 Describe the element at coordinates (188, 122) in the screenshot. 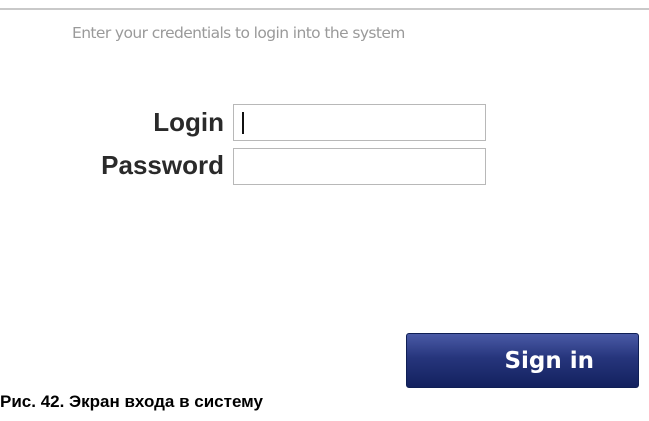

I see `login-label: Login` at that location.